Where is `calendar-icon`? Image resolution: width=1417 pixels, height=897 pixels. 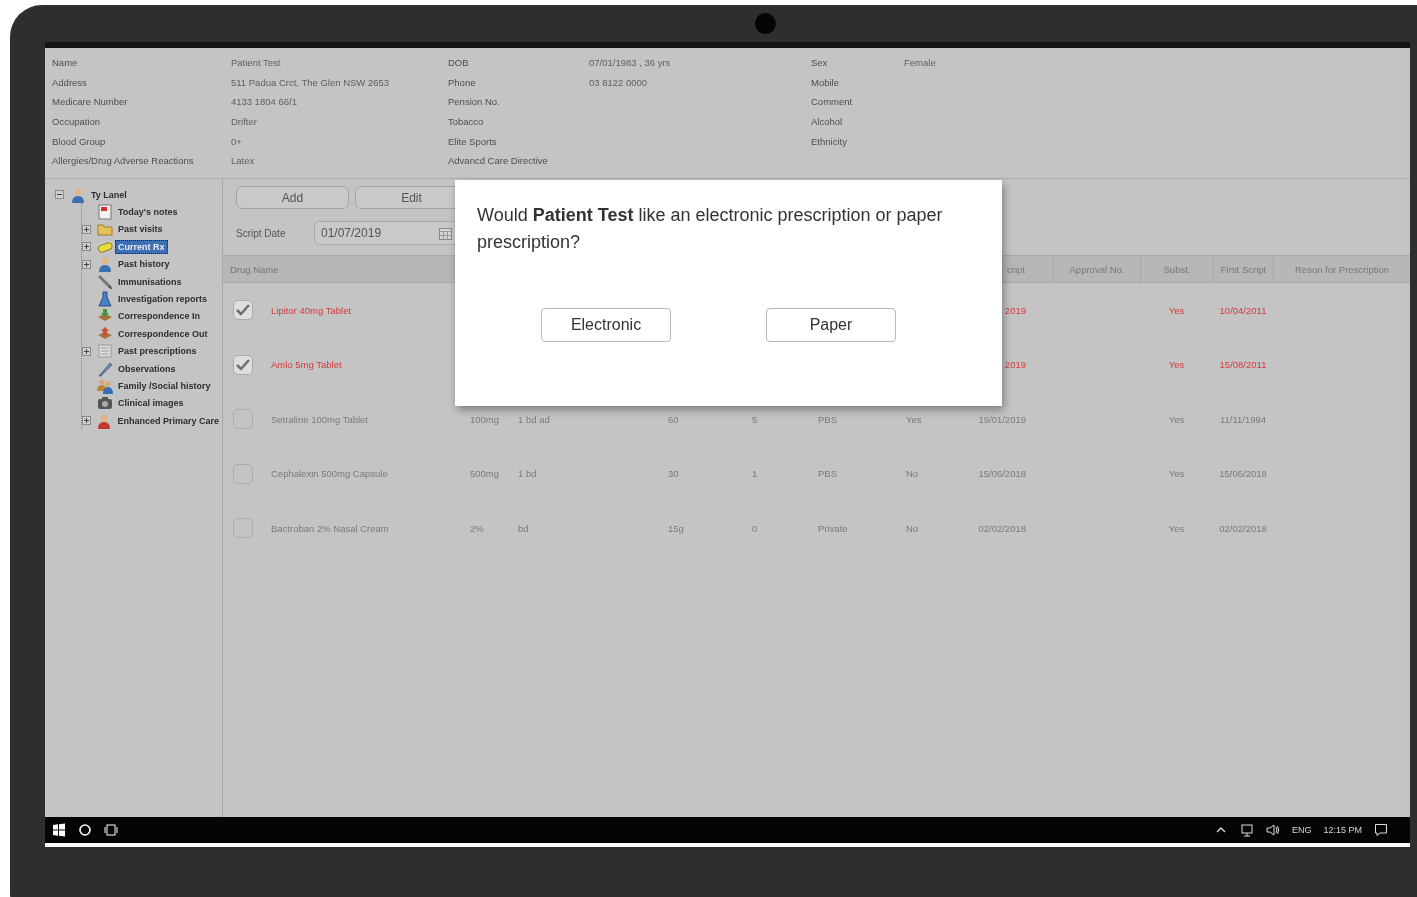
calendar-icon is located at coordinates (445, 233).